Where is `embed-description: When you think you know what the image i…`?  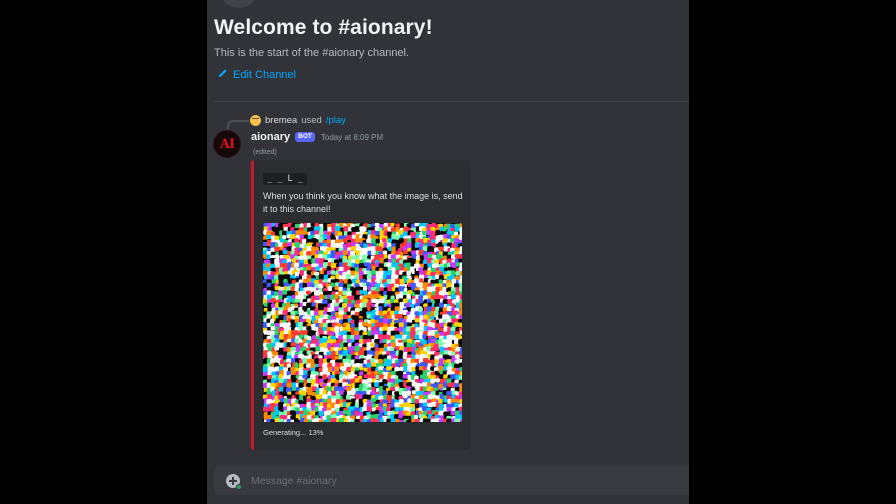 embed-description: When you think you know what the image i… is located at coordinates (363, 202).